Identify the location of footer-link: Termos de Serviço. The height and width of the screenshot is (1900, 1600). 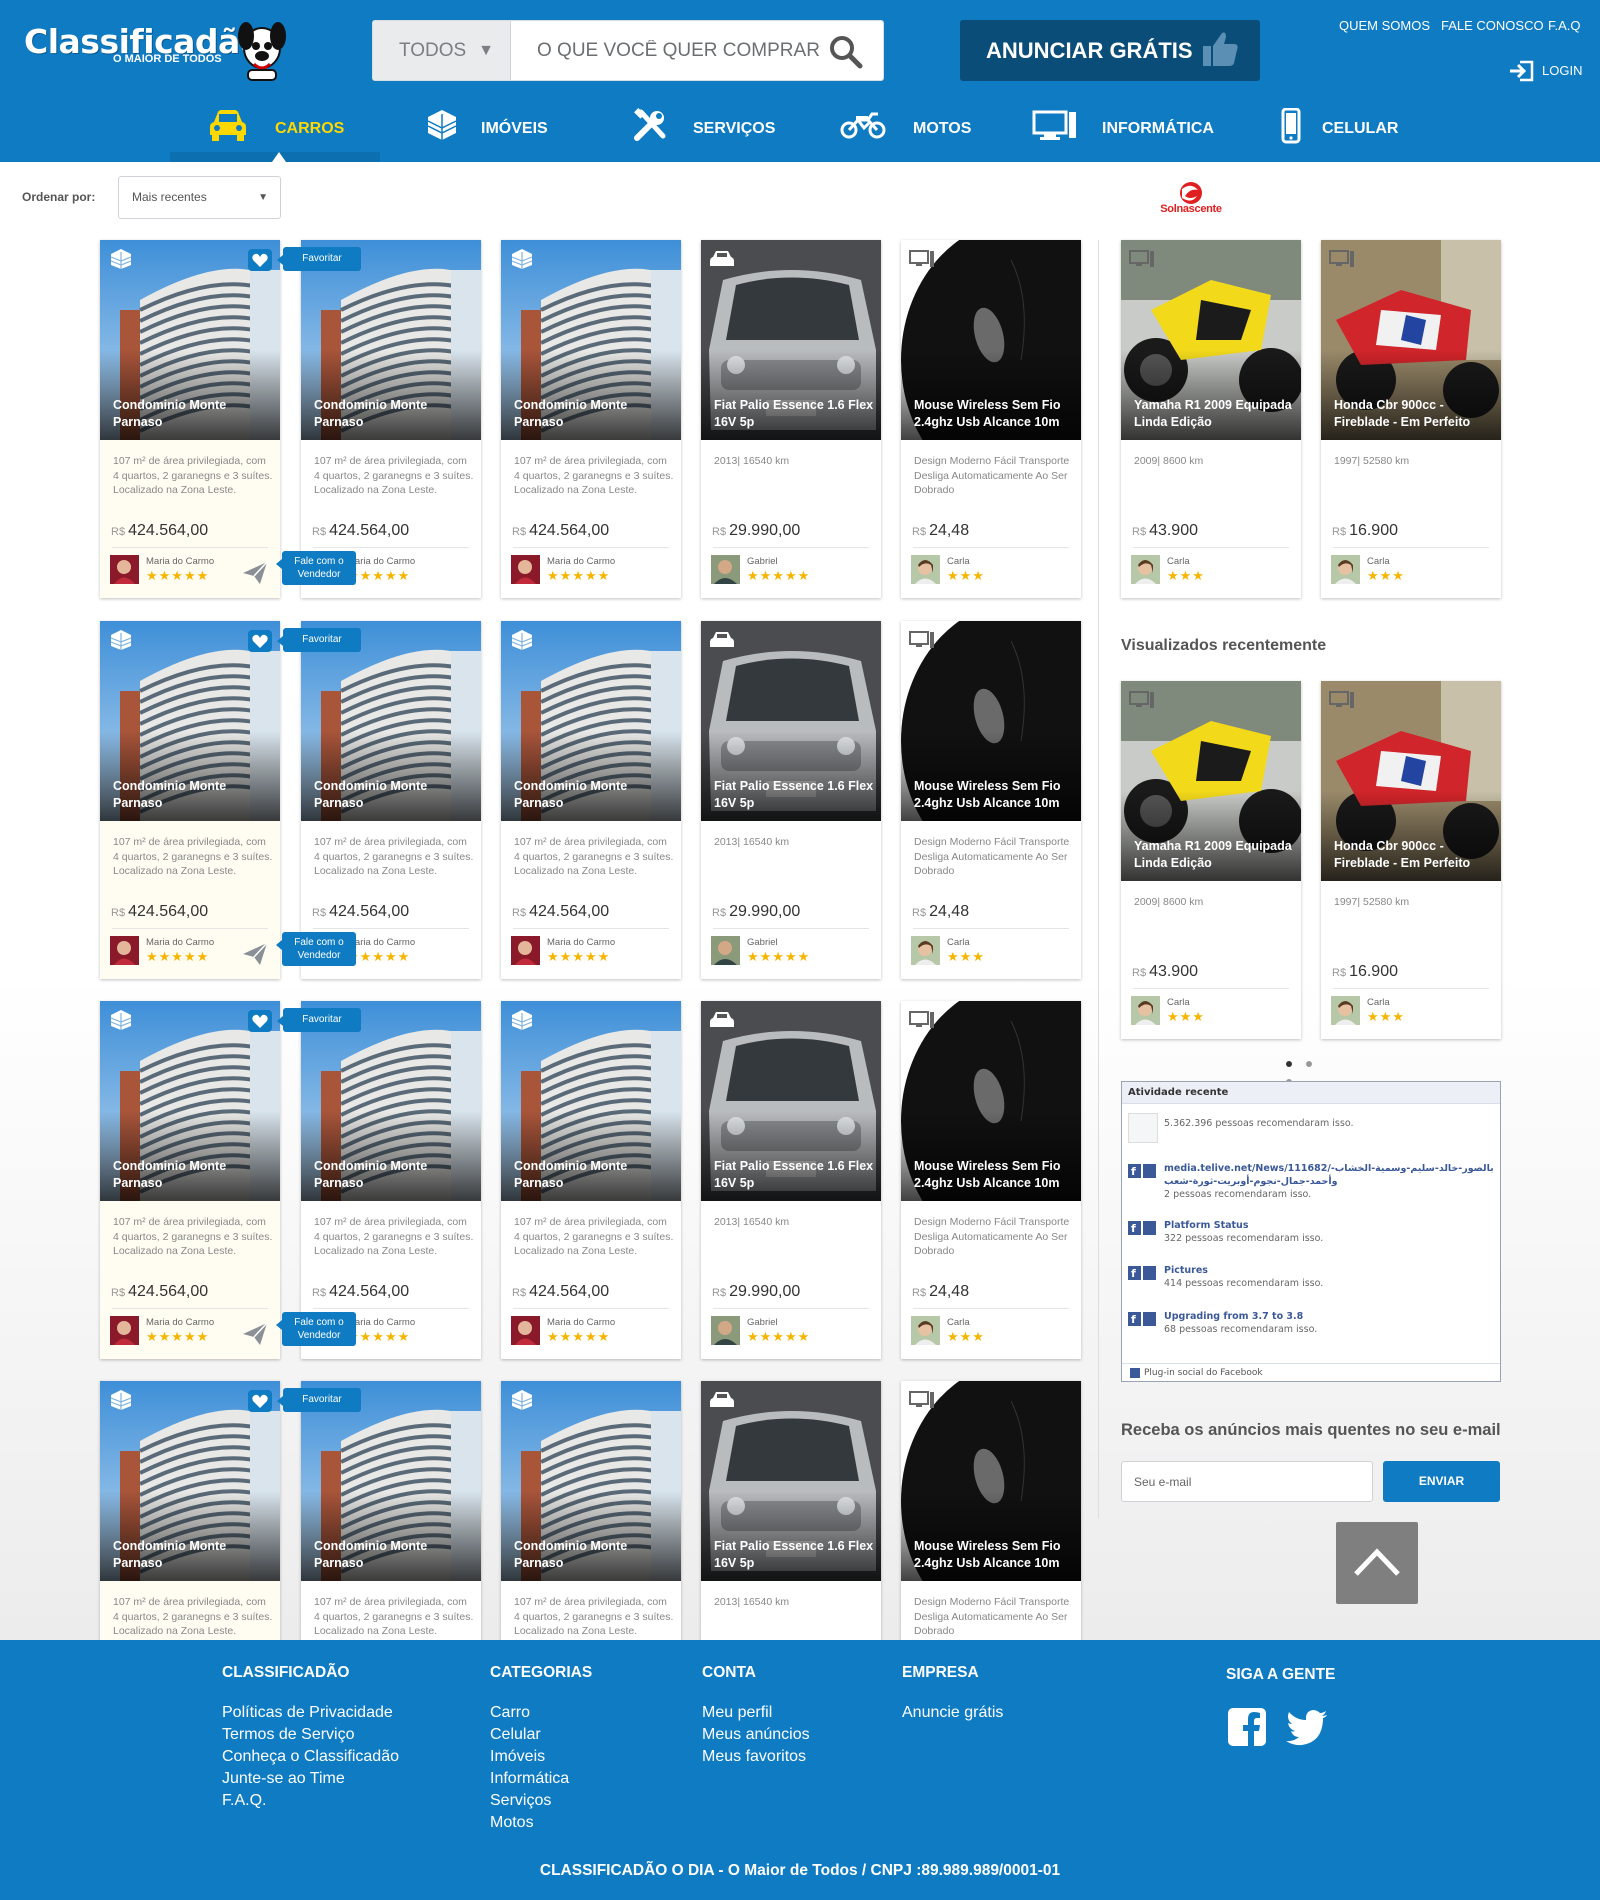
(310, 1735).